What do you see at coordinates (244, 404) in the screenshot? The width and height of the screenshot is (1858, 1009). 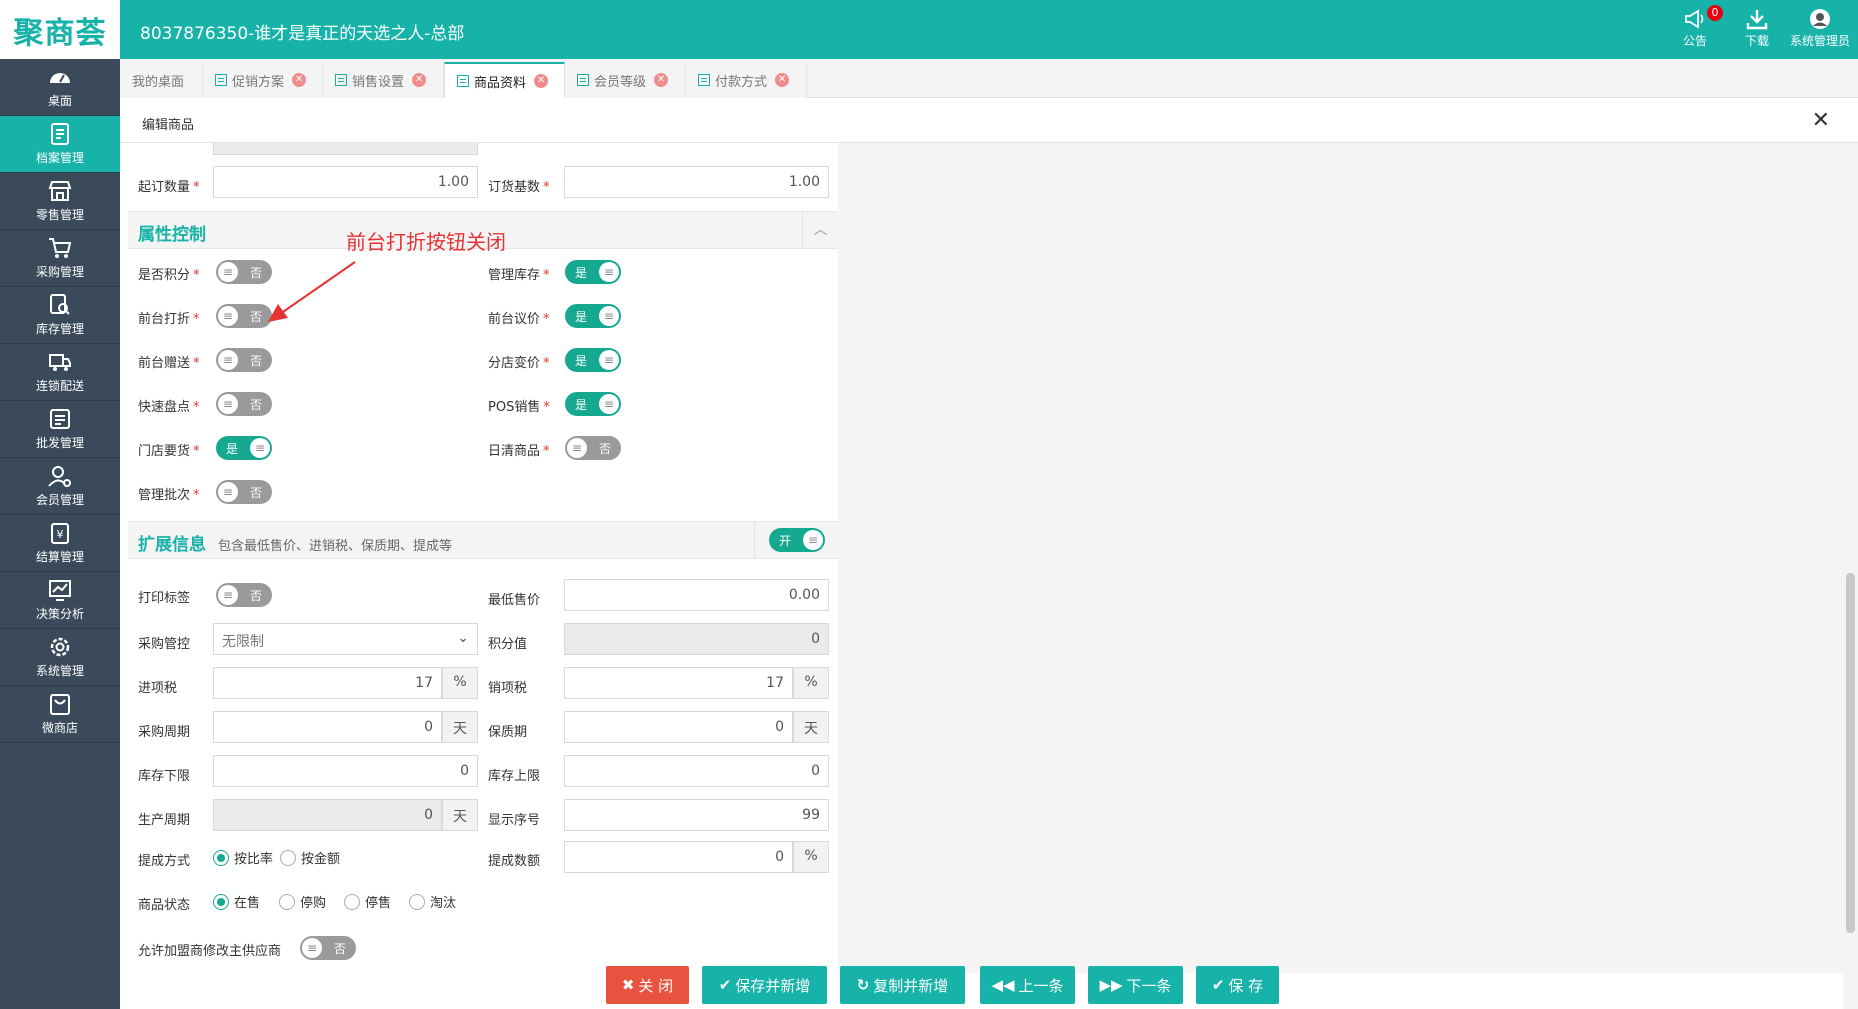 I see `quick-count-toggle: ≡ 否` at bounding box center [244, 404].